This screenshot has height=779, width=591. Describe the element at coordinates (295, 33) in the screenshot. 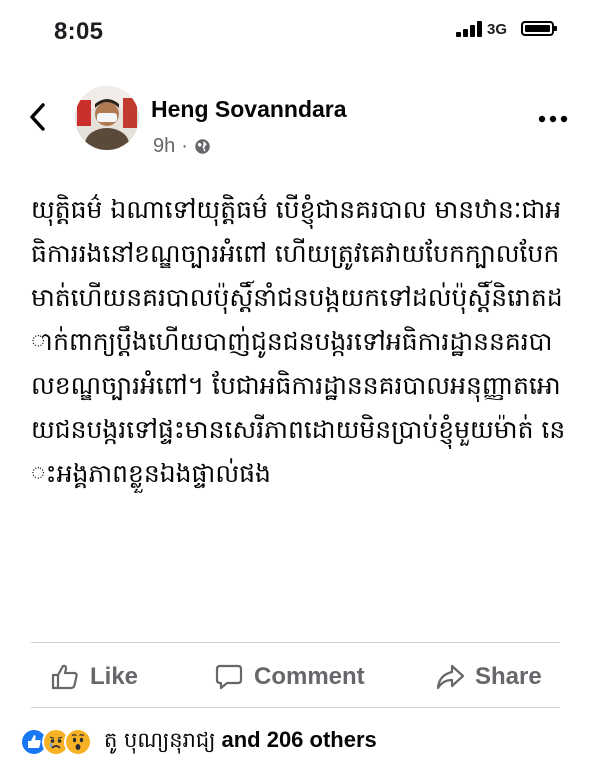

I see `status-bar: 8:05 3G` at that location.